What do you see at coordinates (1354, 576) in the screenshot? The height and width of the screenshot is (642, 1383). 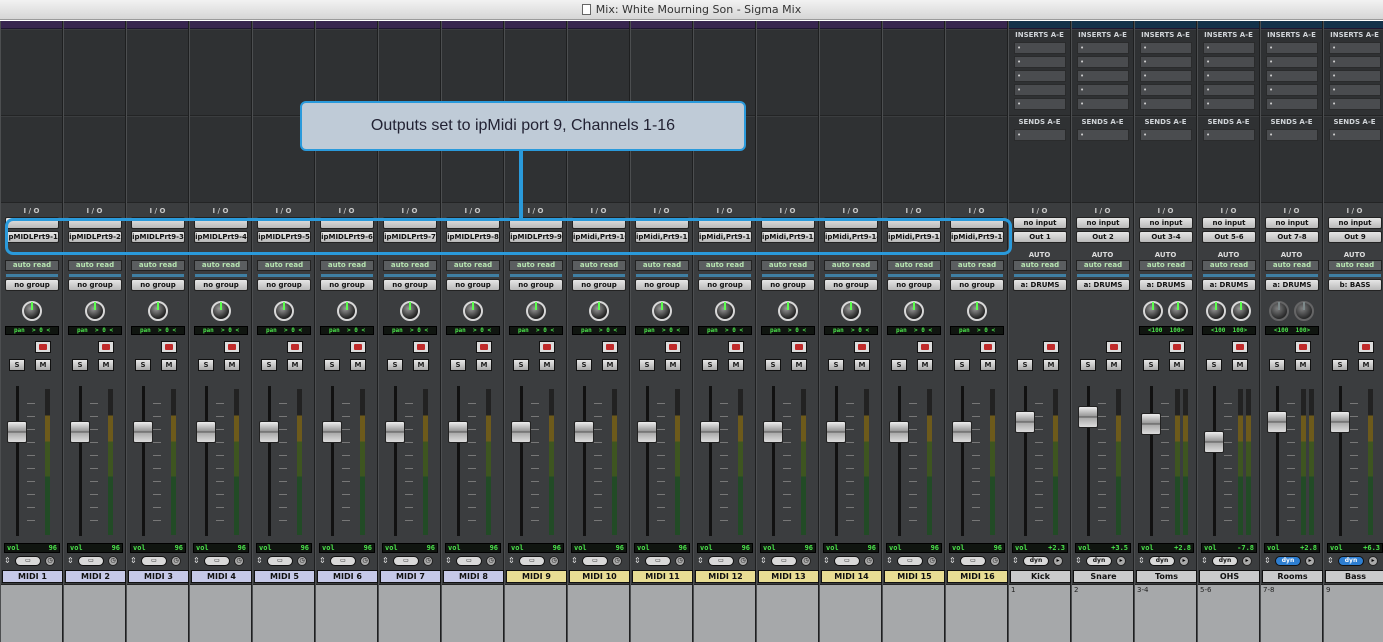 I see `track-name: Bass` at bounding box center [1354, 576].